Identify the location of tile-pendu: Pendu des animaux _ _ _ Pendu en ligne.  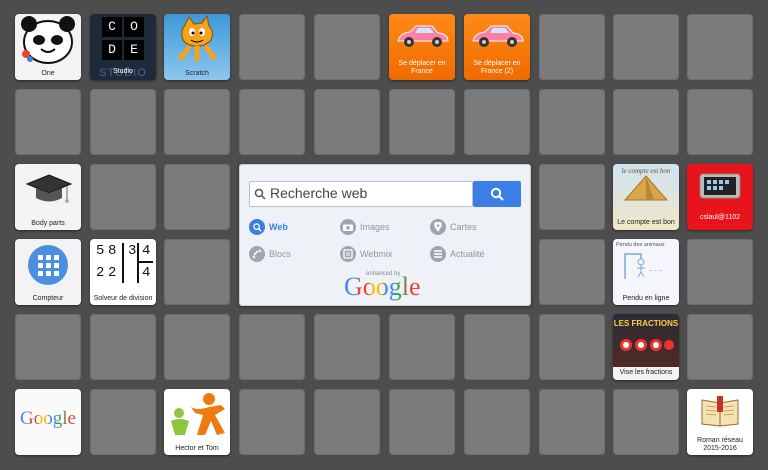
(646, 272).